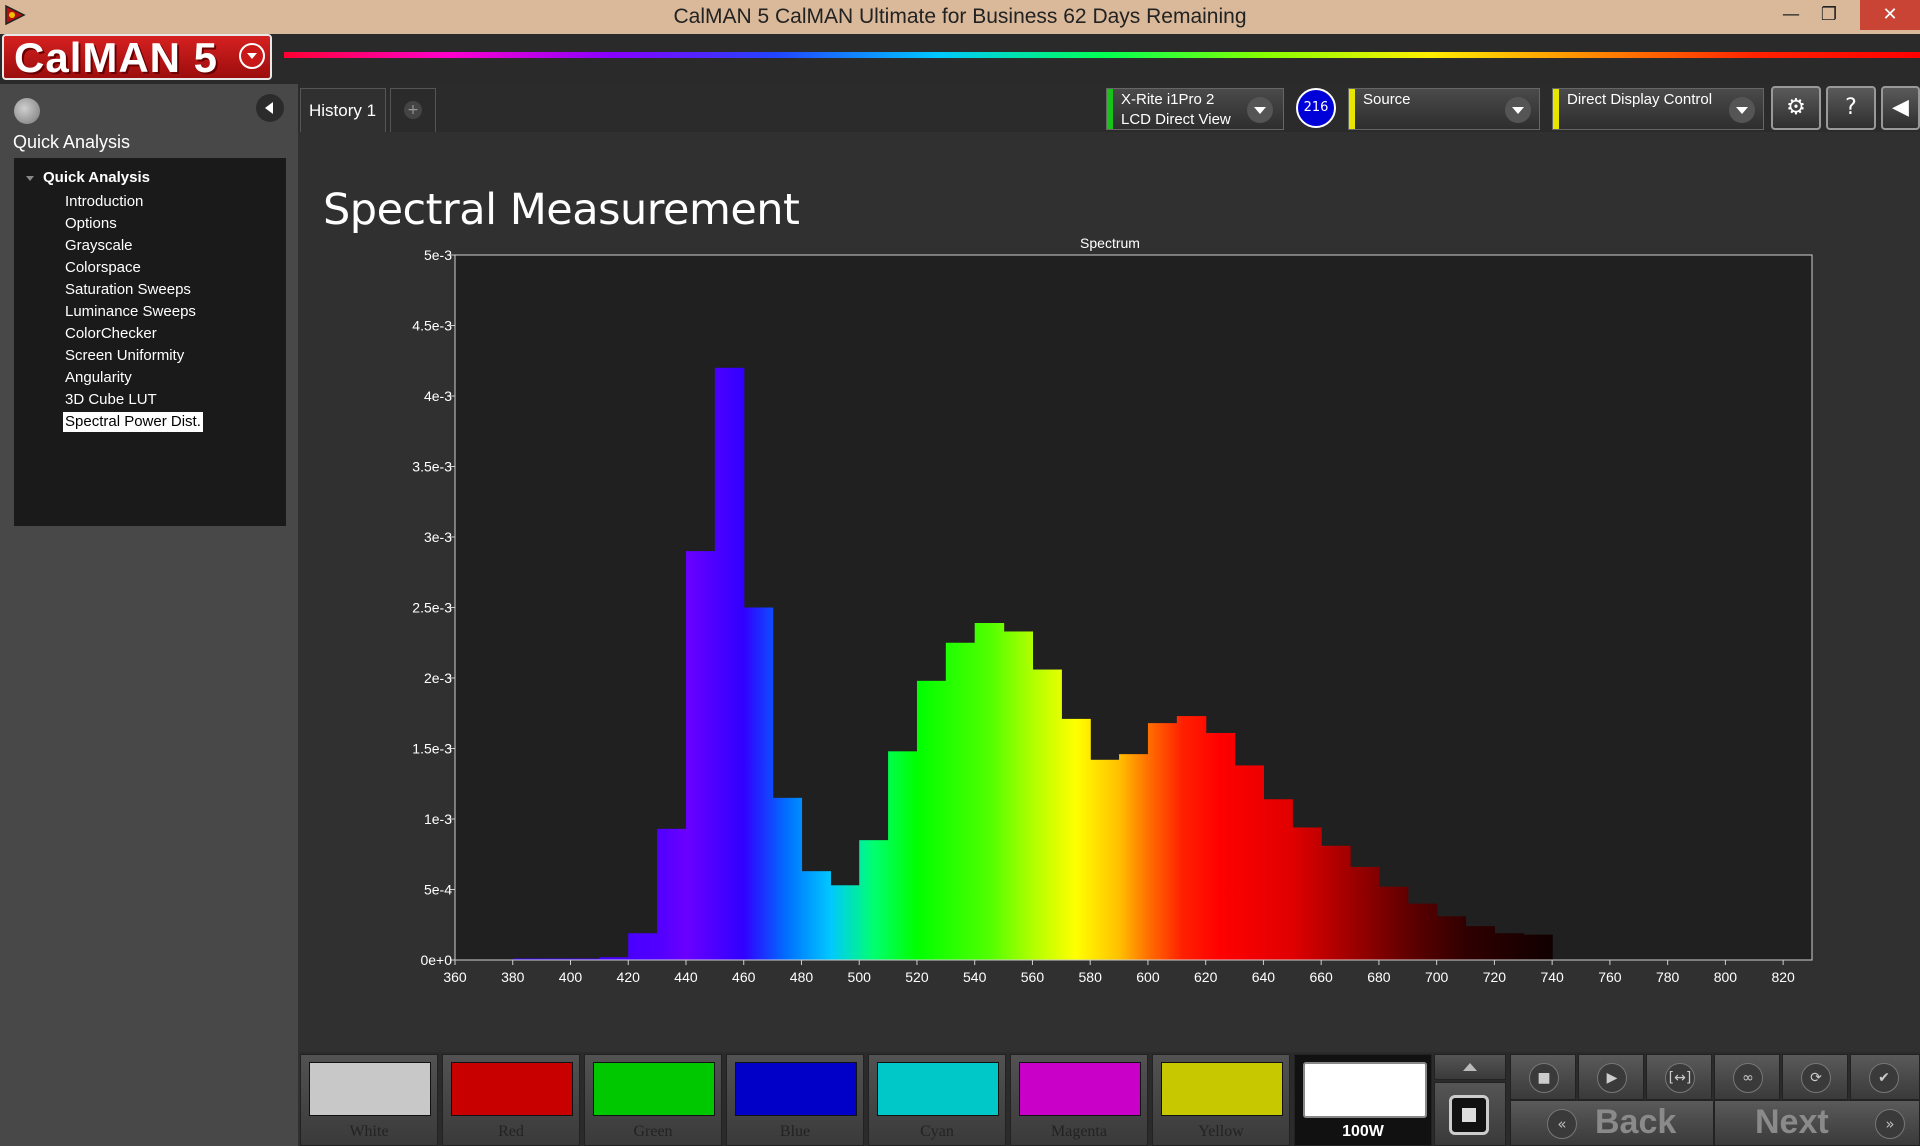 This screenshot has width=1920, height=1146. Describe the element at coordinates (432, 326) in the screenshot. I see `y-tick-label: 4.5e-3` at that location.